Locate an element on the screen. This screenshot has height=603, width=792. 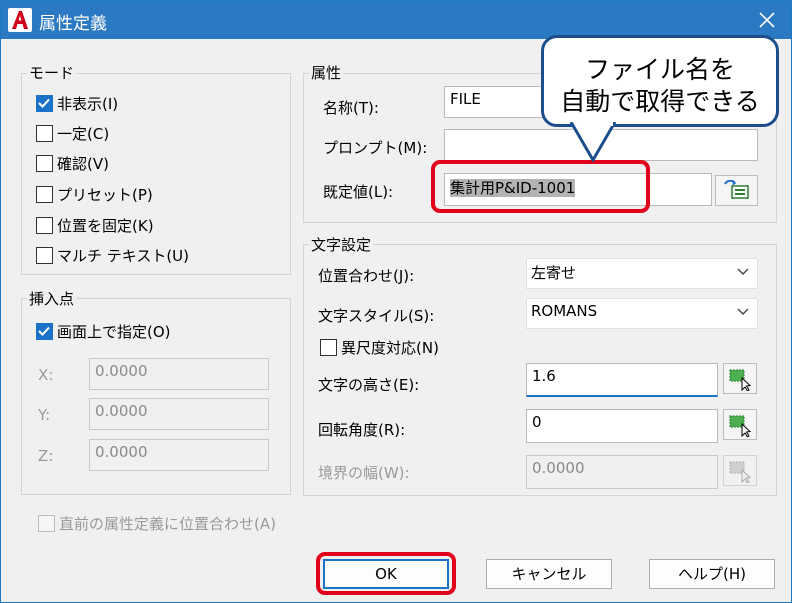
justify-dropdown: 左寄せ is located at coordinates (642, 273).